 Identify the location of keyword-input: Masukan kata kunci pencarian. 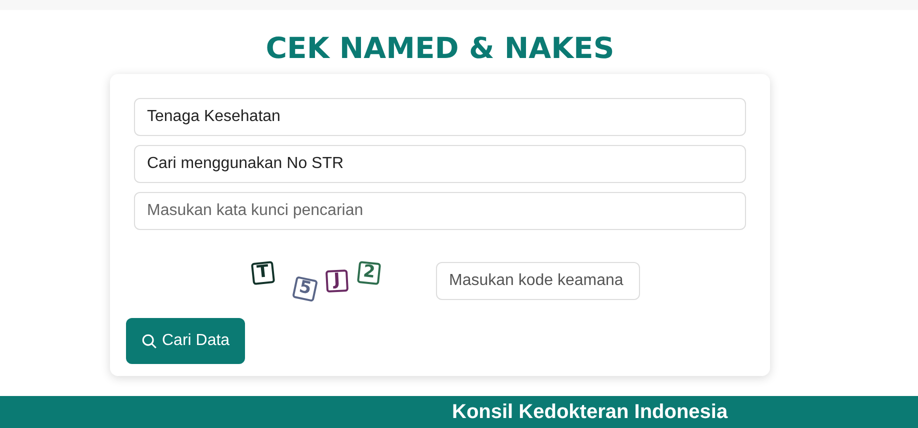
(440, 211).